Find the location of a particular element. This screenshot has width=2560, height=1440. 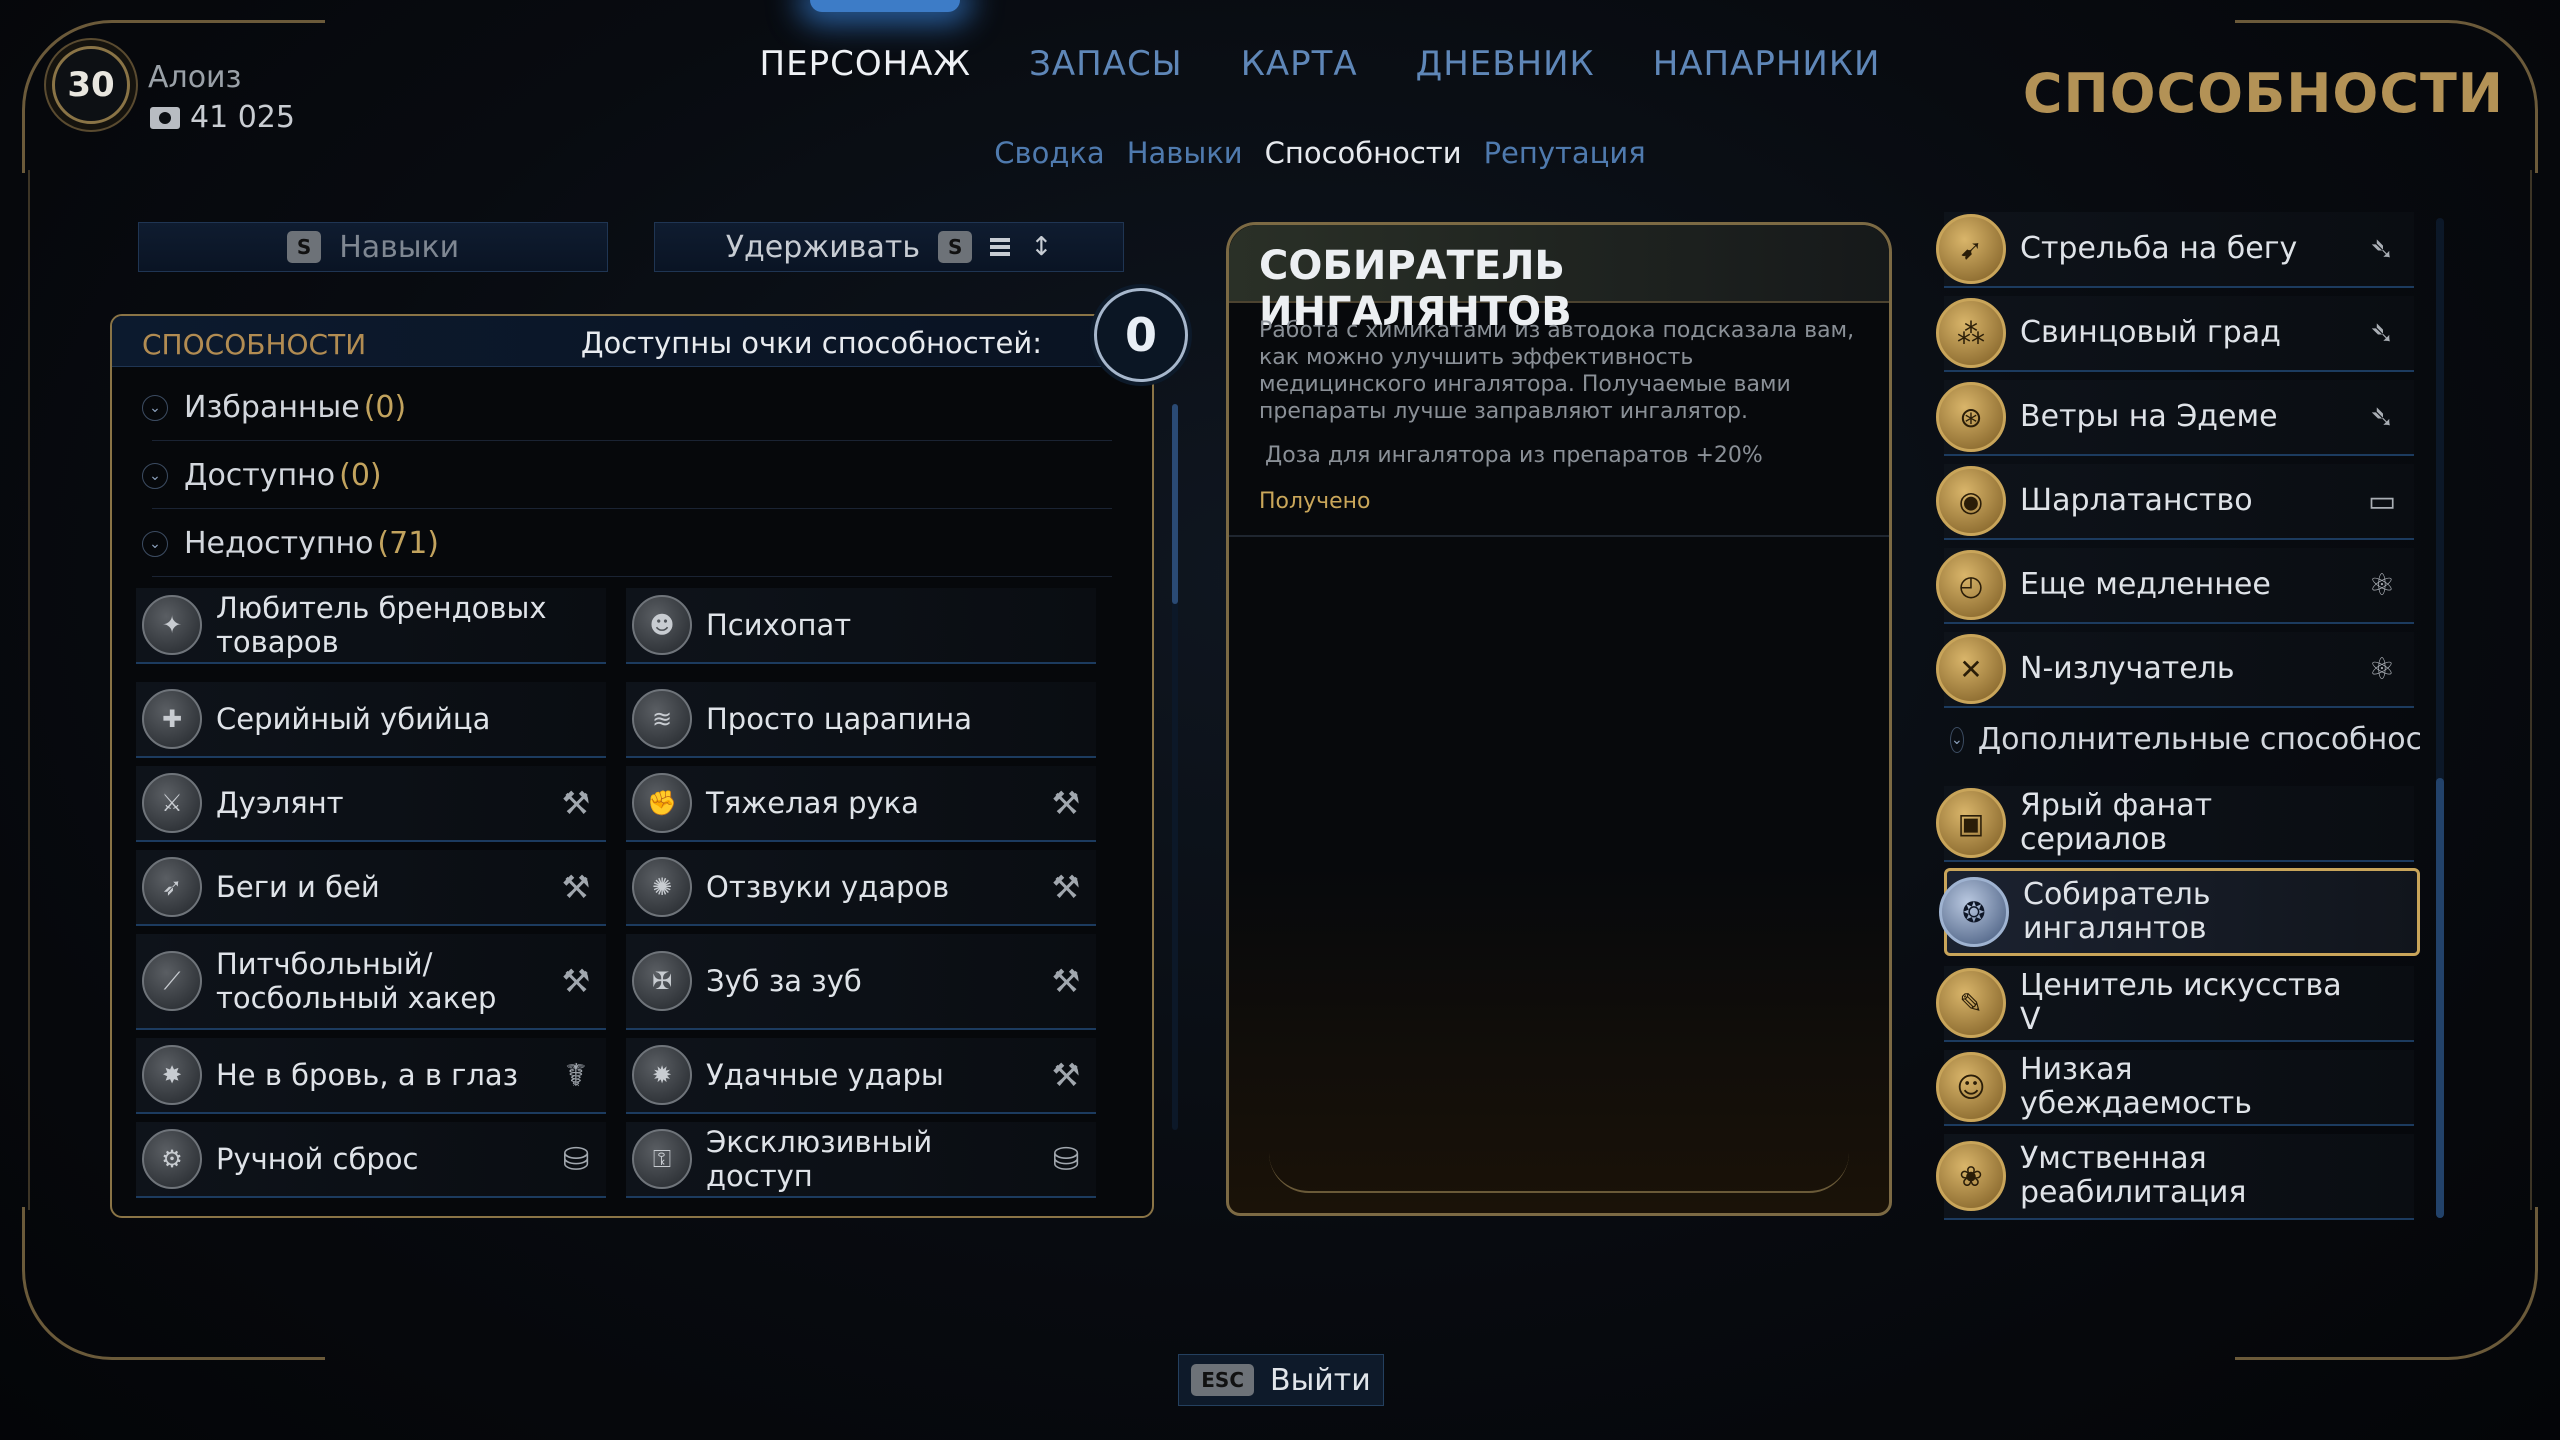

science-type-icon: ⚛ is located at coordinates (2382, 669).